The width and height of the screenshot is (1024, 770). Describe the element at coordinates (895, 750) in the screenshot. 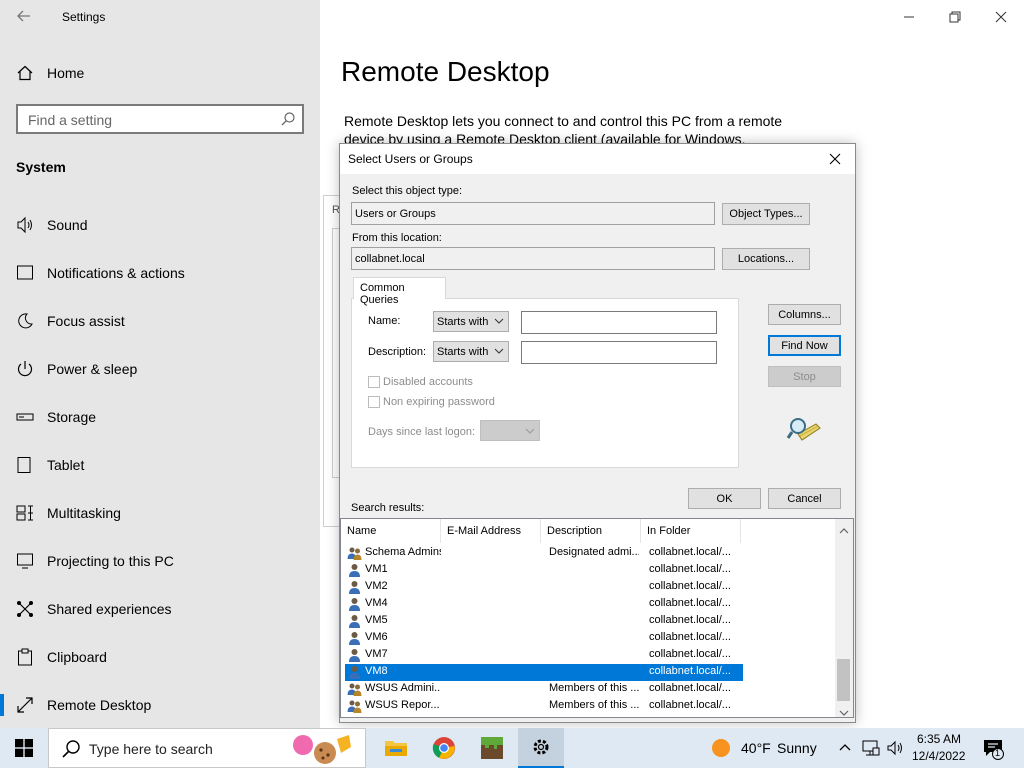

I see `volume-icon` at that location.